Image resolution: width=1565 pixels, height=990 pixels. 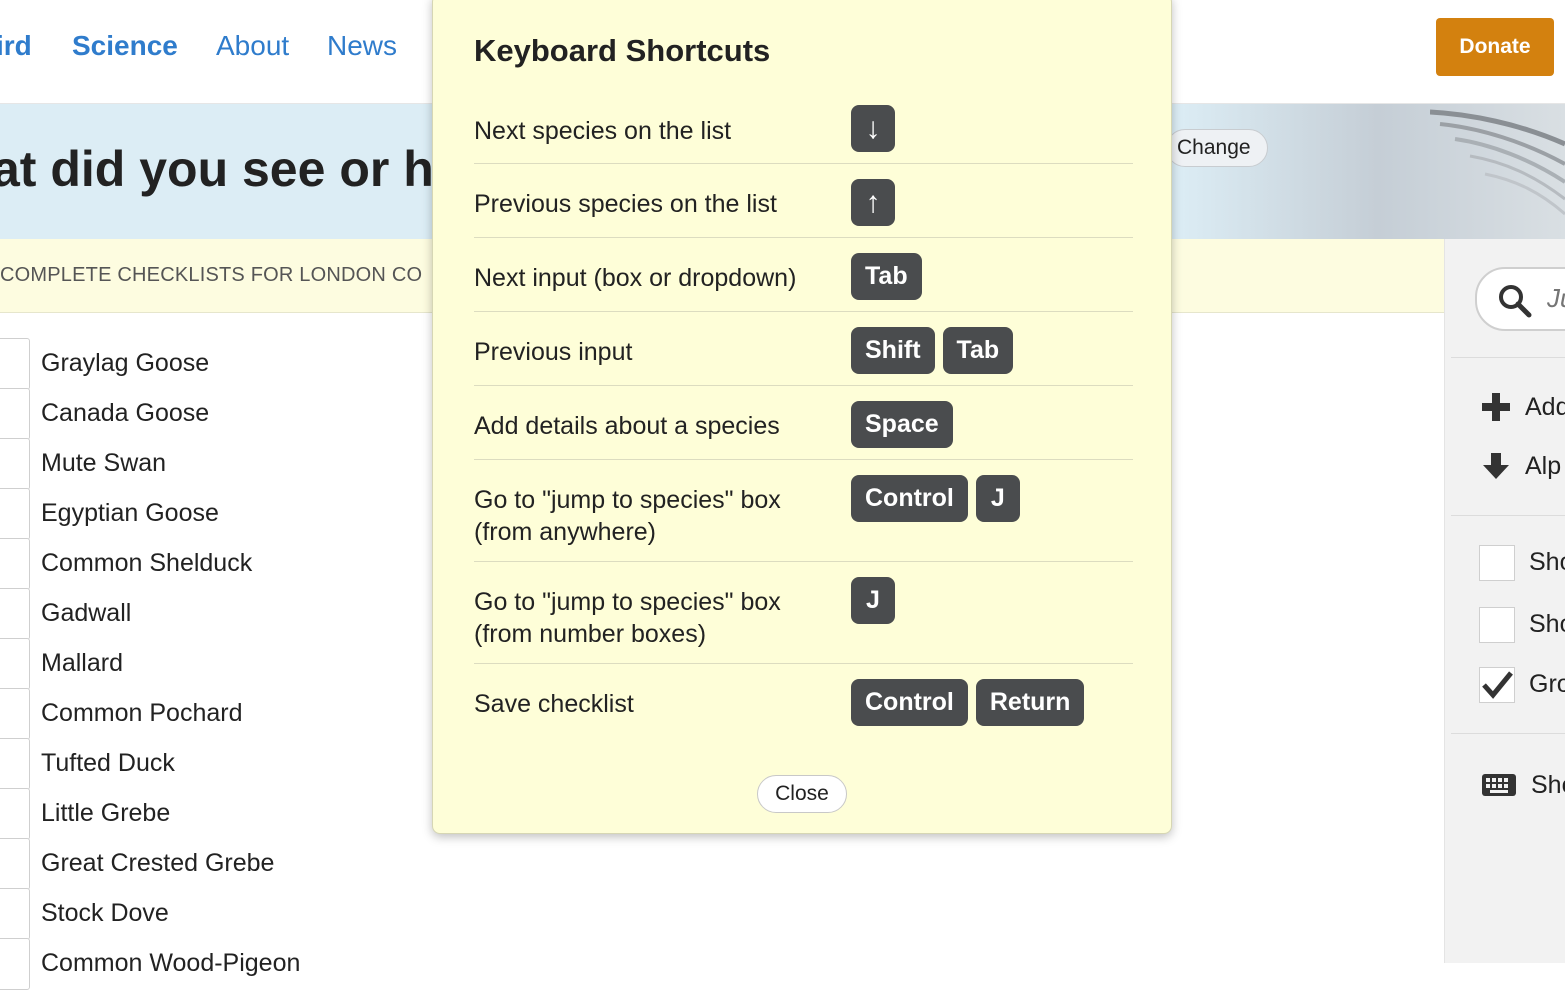 I want to click on list-item: Common Shelduck, so click(x=215, y=563).